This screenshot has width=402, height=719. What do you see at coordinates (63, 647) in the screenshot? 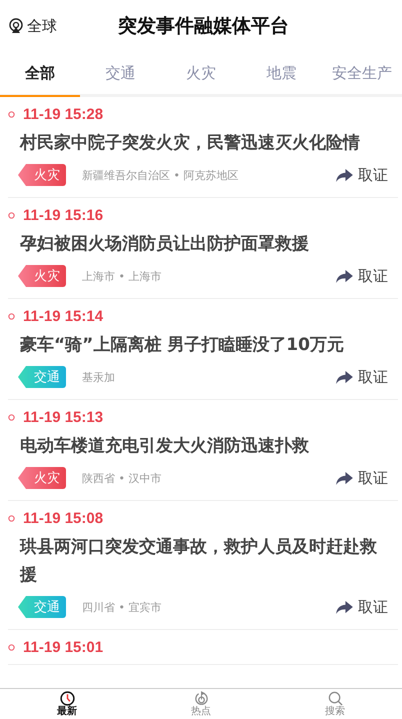
I see `news-time: 11-19 15:01` at bounding box center [63, 647].